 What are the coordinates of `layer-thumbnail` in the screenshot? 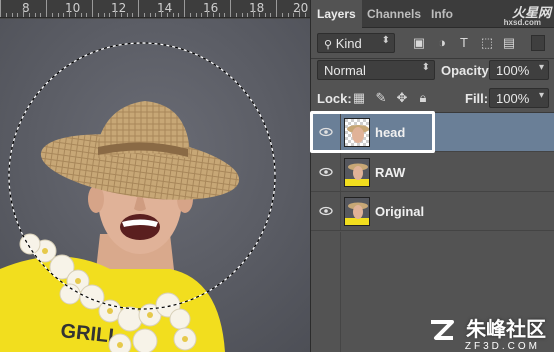 It's located at (357, 172).